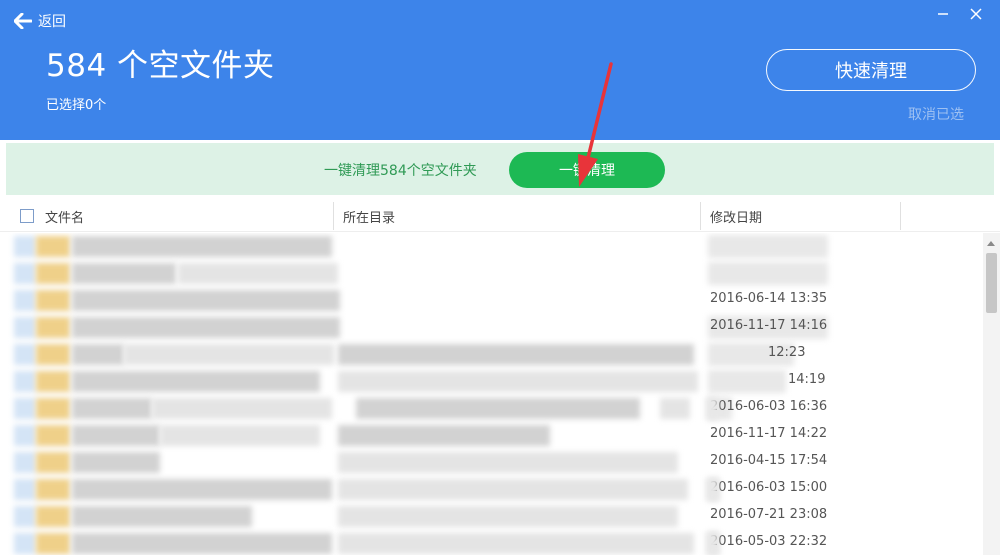  Describe the element at coordinates (491, 354) in the screenshot. I see `table-row: 12:23` at that location.